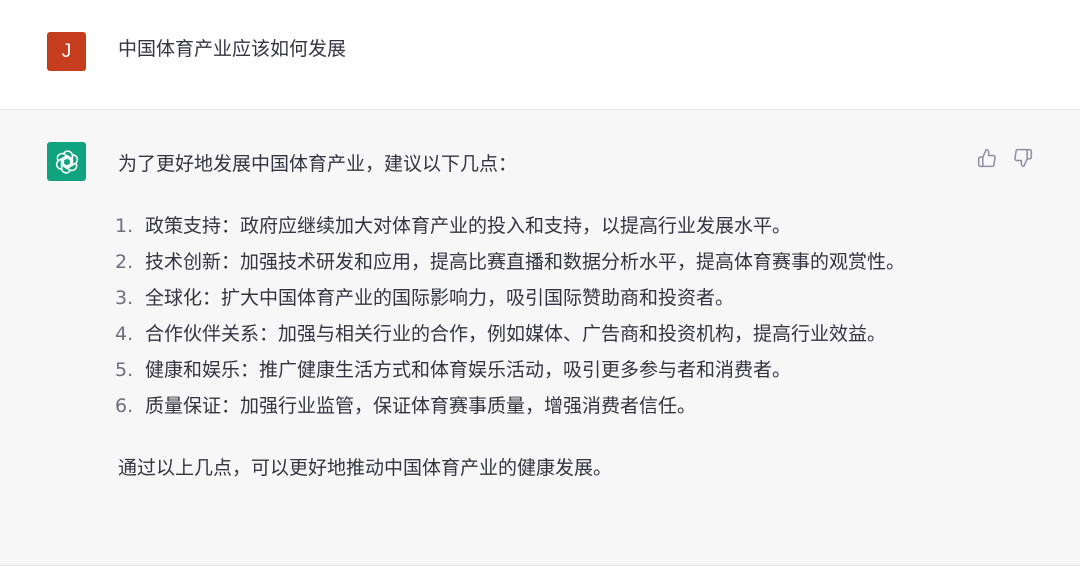 The width and height of the screenshot is (1080, 572). Describe the element at coordinates (124, 334) in the screenshot. I see `list-item-number: 4.` at that location.